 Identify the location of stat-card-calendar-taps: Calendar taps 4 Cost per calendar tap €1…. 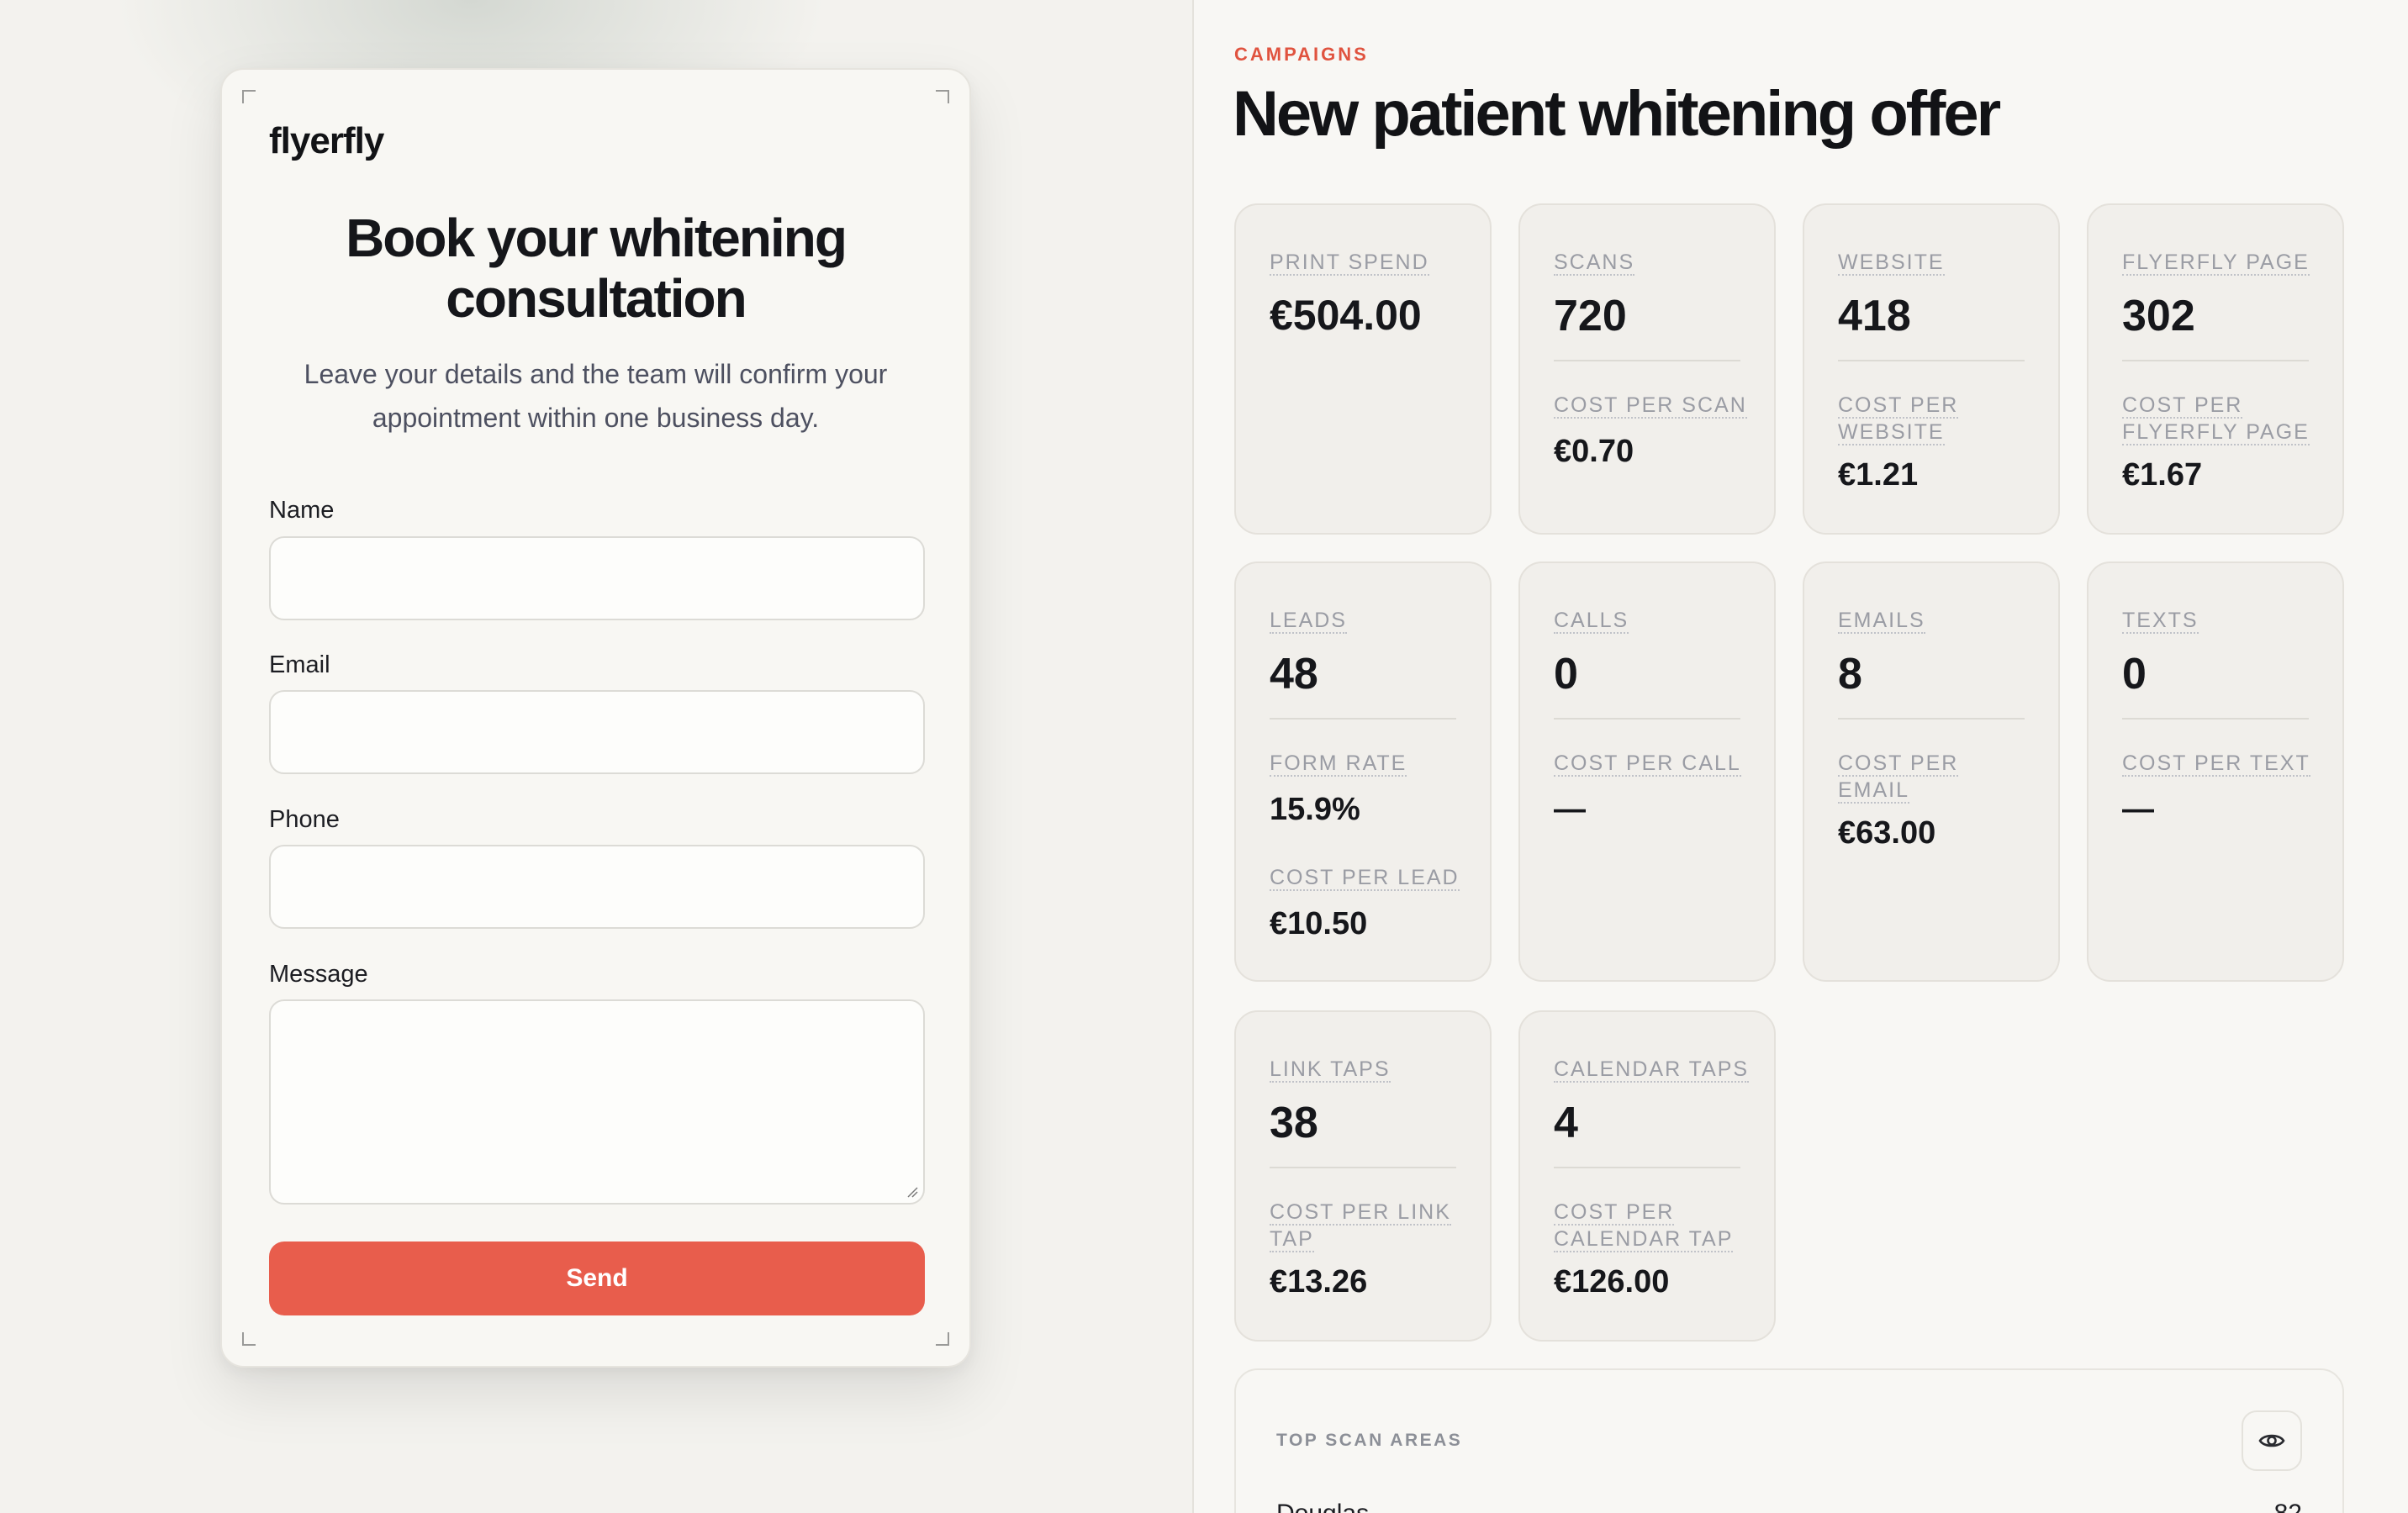
(1647, 1176).